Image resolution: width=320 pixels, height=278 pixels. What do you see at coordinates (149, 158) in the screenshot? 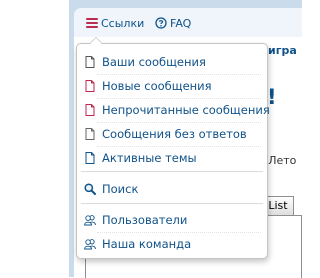
I see `menu-item-label: Активные темы` at bounding box center [149, 158].